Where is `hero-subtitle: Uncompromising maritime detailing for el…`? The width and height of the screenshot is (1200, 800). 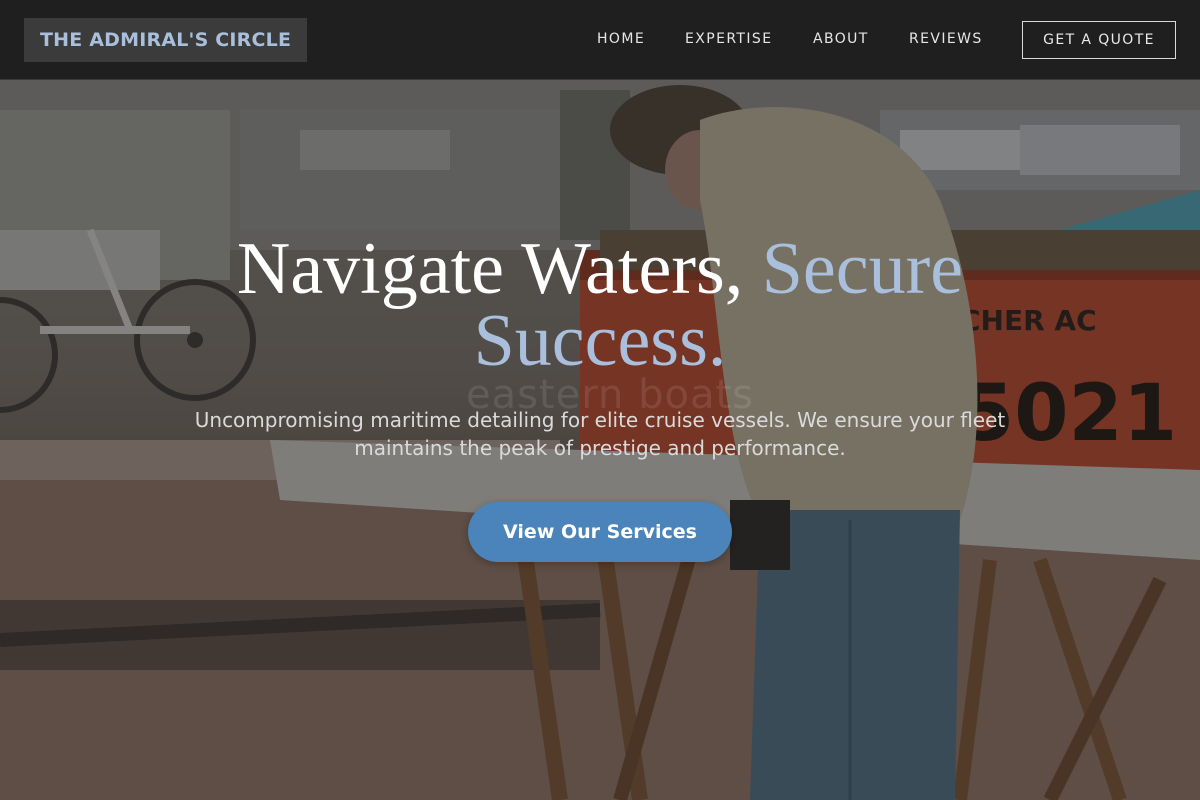 hero-subtitle: Uncompromising maritime detailing for el… is located at coordinates (600, 434).